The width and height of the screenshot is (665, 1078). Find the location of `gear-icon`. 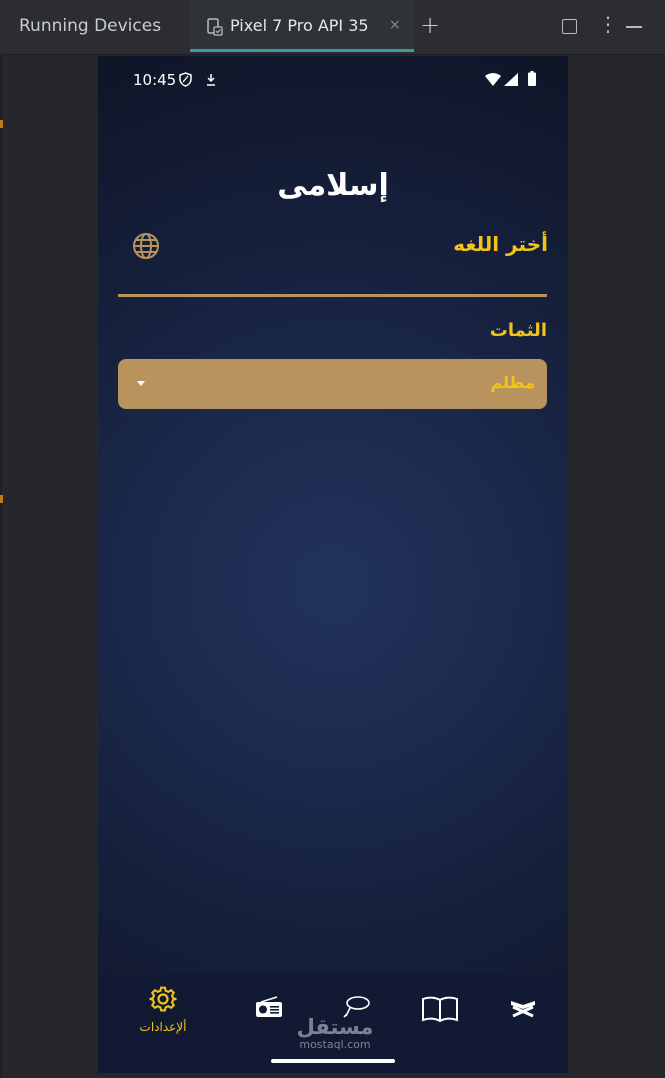

gear-icon is located at coordinates (163, 999).